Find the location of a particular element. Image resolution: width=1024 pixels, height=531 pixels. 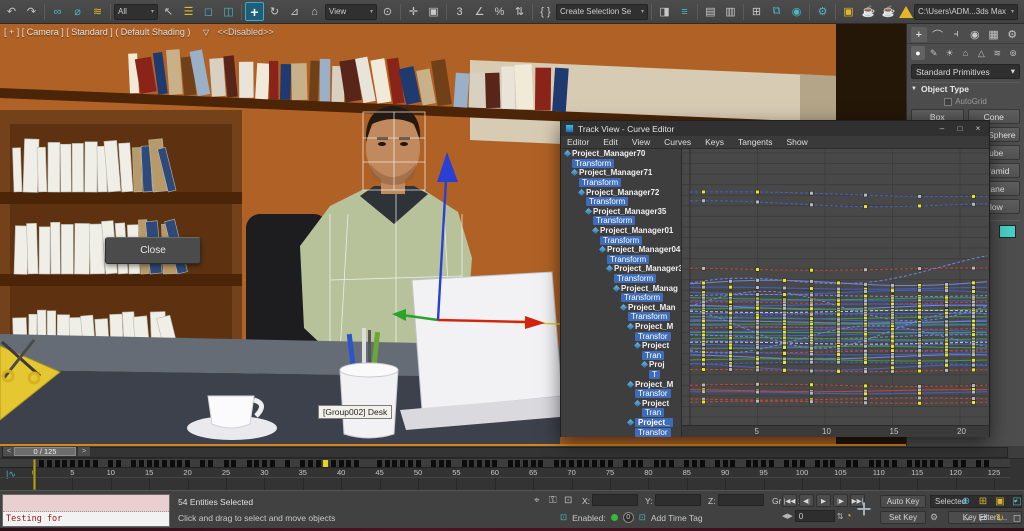

listener-script-pane: Testing for is located at coordinates (86, 519).